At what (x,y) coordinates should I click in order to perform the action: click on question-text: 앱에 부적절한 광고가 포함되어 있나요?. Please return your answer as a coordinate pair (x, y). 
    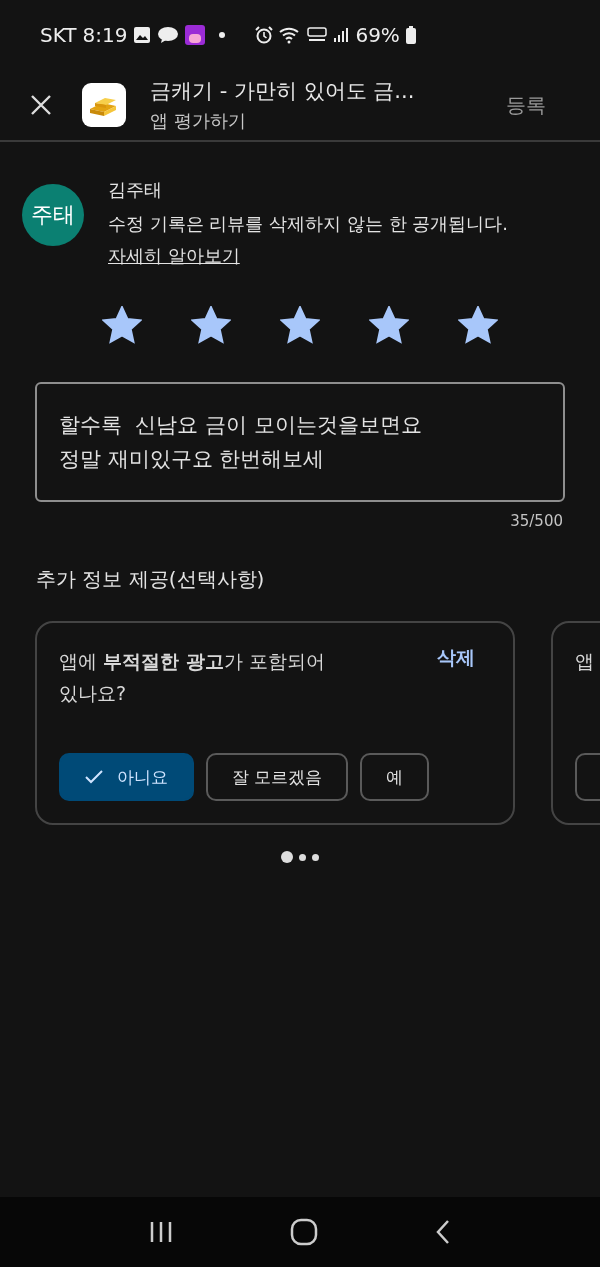
    Looking at the image, I should click on (192, 677).